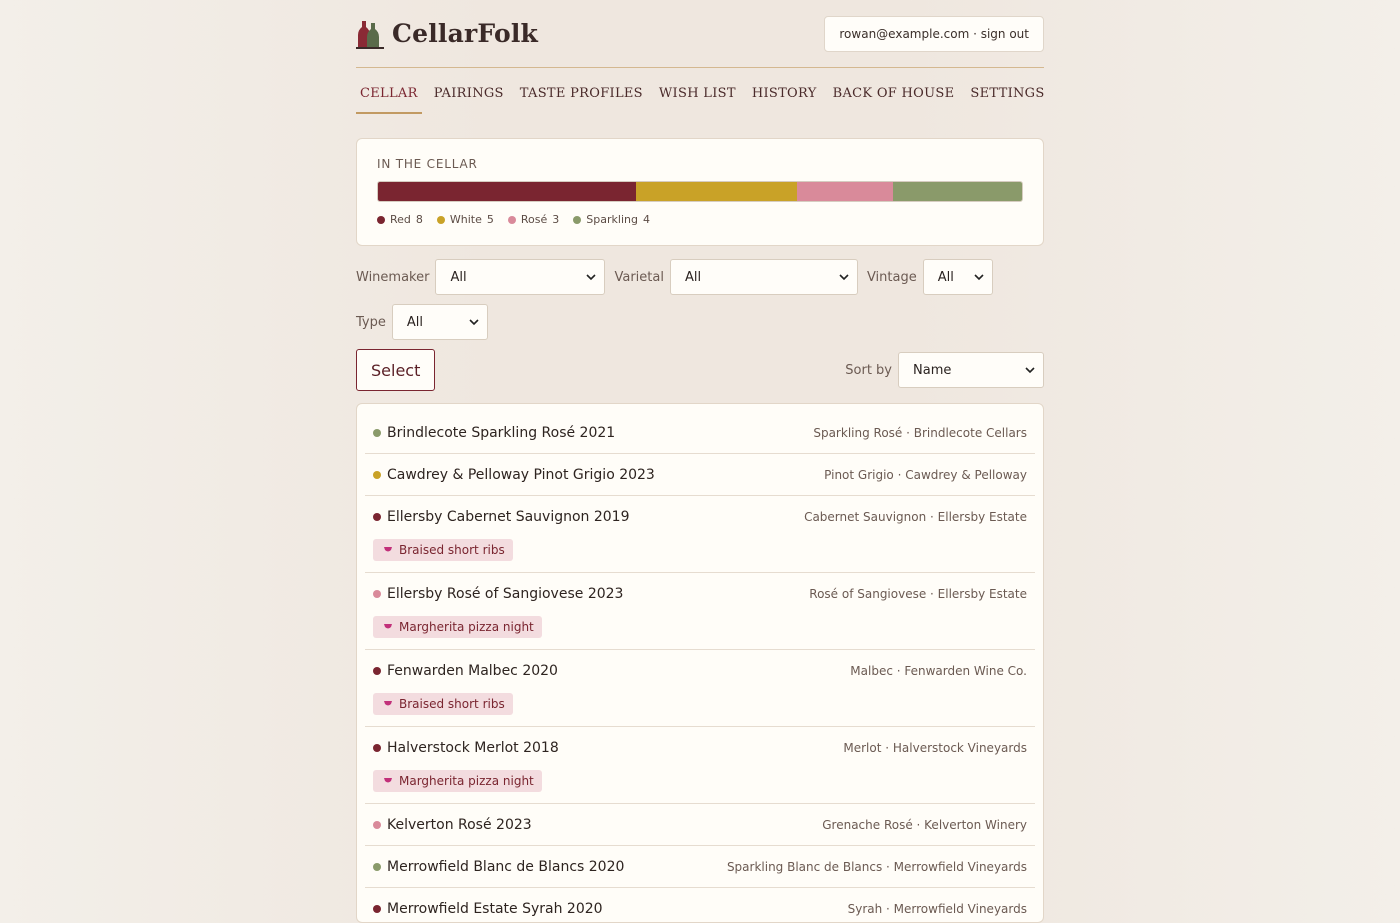 This screenshot has width=1400, height=923. I want to click on legend-count: 5, so click(490, 219).